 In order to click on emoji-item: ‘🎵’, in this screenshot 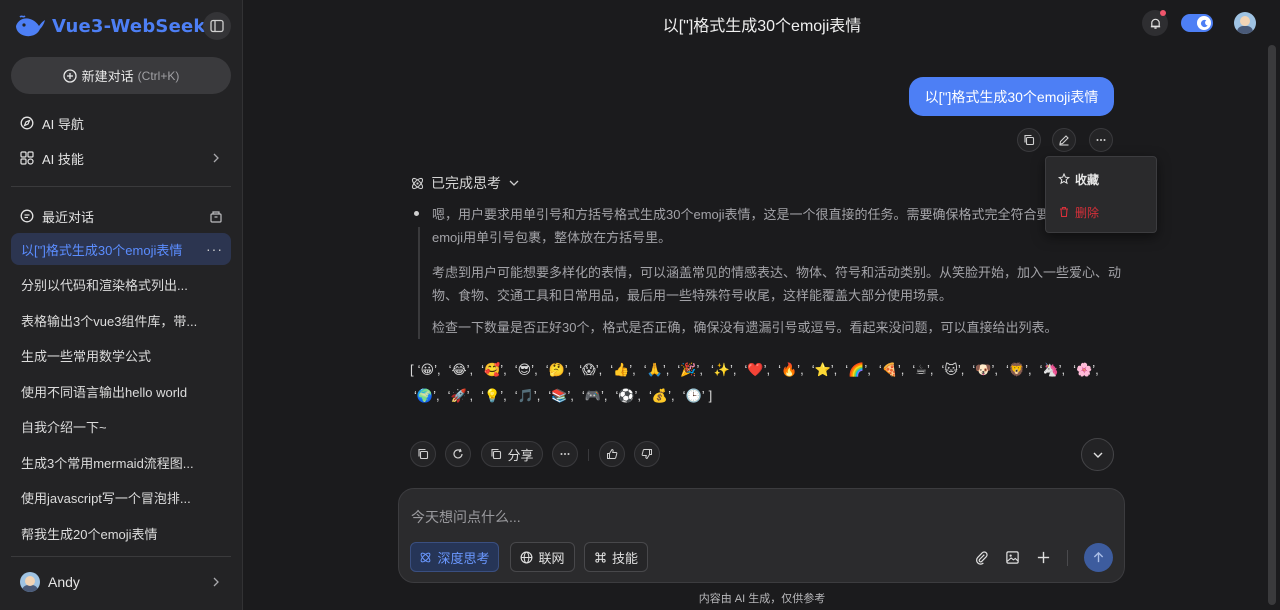, I will do `click(527, 395)`.